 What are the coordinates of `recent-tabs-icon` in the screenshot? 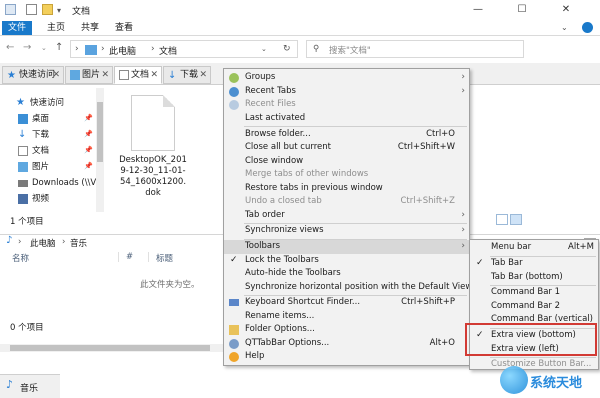 It's located at (234, 91).